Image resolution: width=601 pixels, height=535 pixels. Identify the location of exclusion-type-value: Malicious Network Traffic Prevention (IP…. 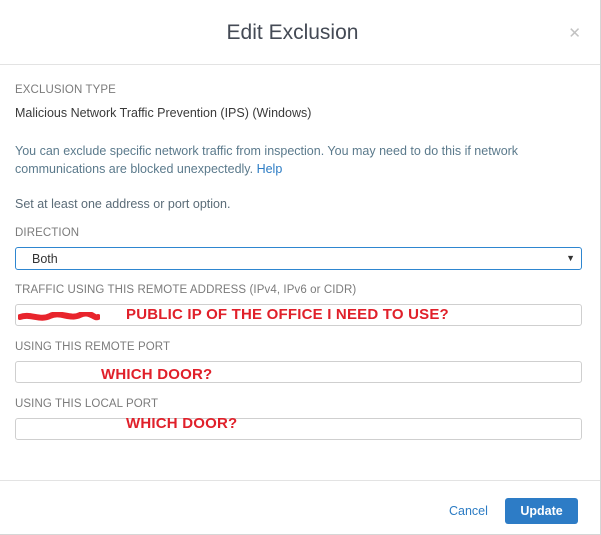
(163, 113).